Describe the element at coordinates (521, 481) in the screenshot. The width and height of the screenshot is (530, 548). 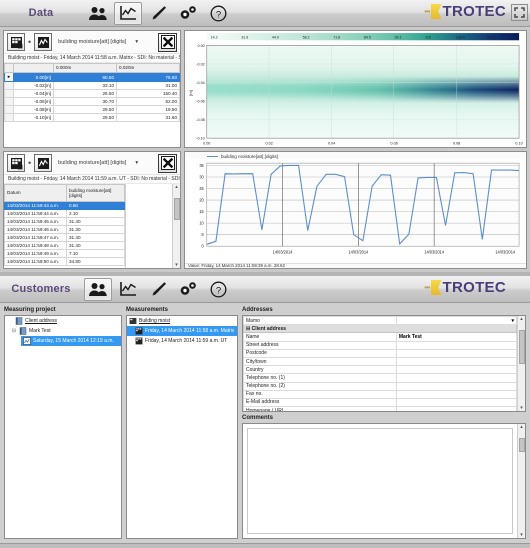
I see `comments-scrollbar: ▴ ▾` at that location.